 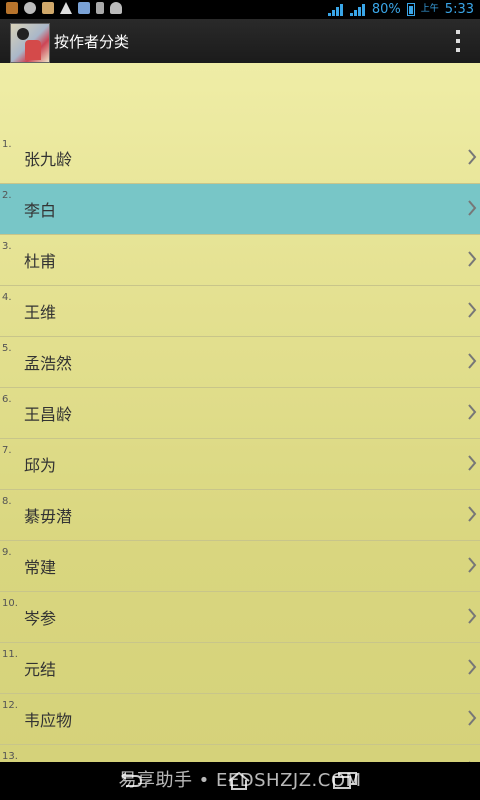 I want to click on page-title: 按作者分类, so click(x=92, y=42).